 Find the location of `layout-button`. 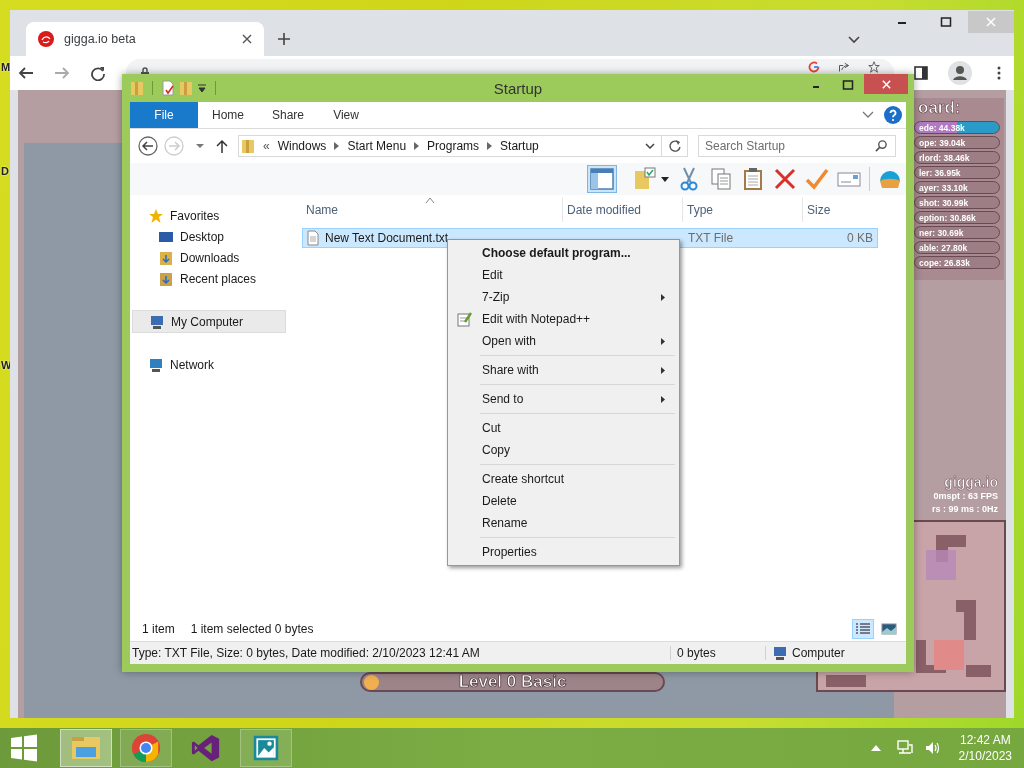

layout-button is located at coordinates (602, 179).